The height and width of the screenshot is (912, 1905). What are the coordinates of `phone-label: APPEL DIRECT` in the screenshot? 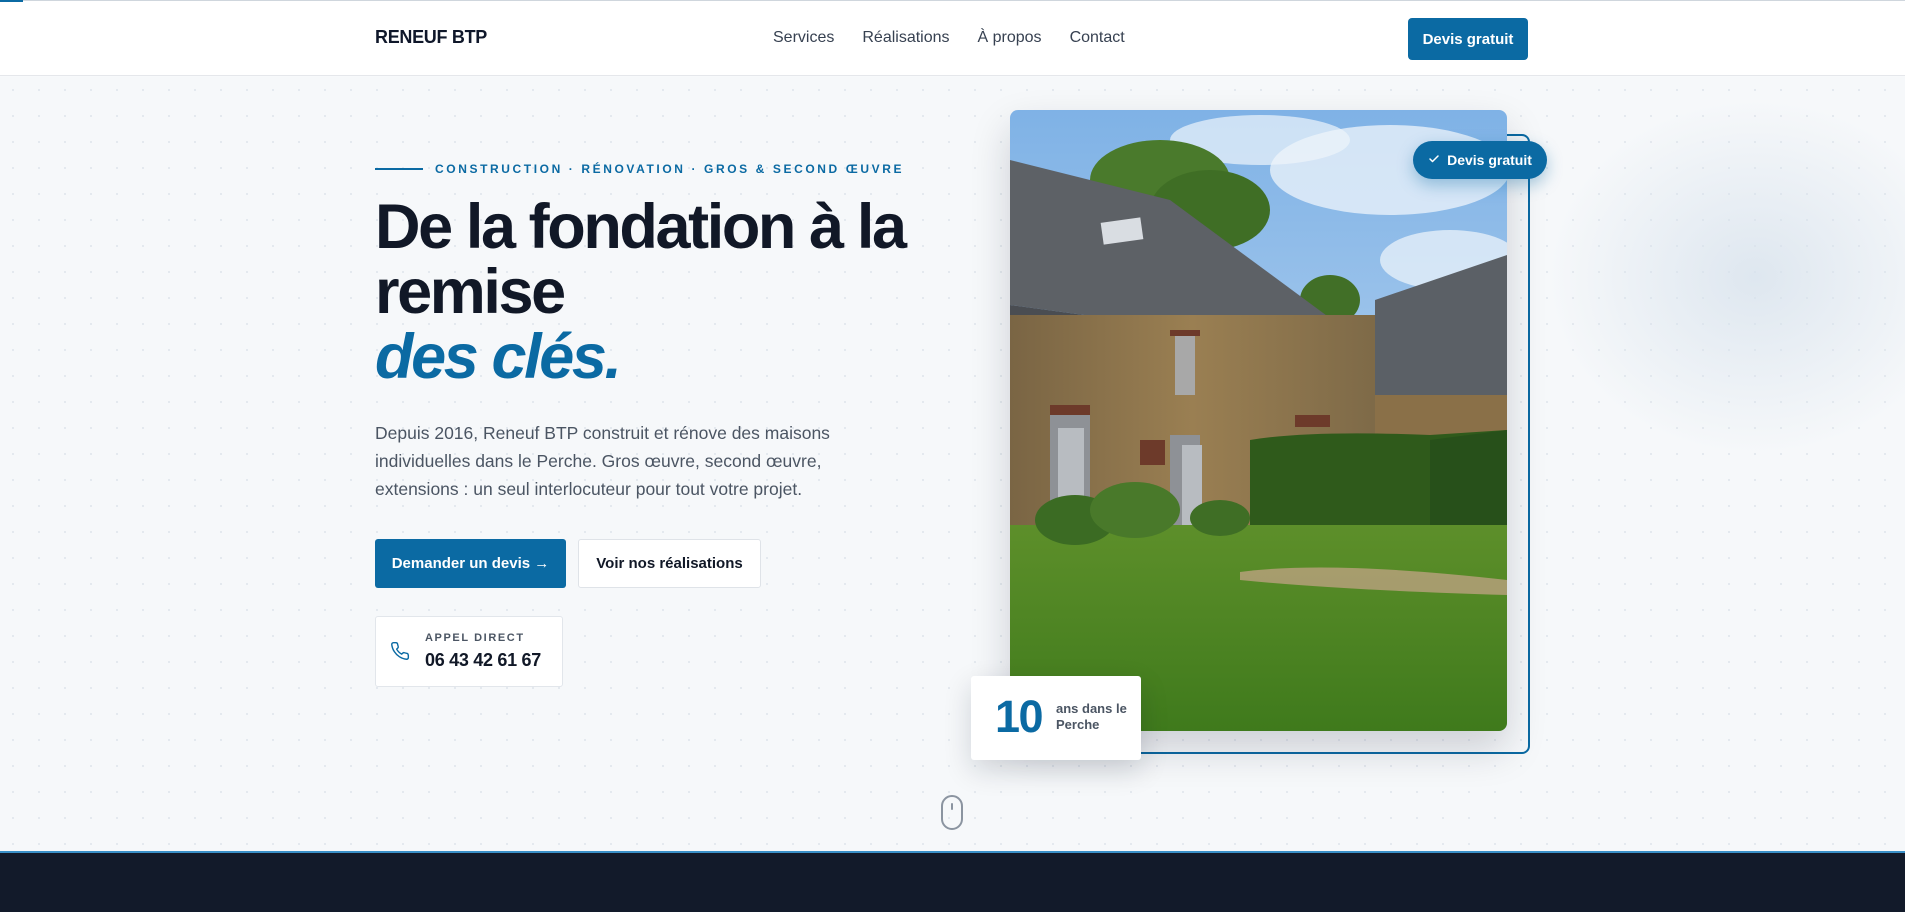 It's located at (475, 638).